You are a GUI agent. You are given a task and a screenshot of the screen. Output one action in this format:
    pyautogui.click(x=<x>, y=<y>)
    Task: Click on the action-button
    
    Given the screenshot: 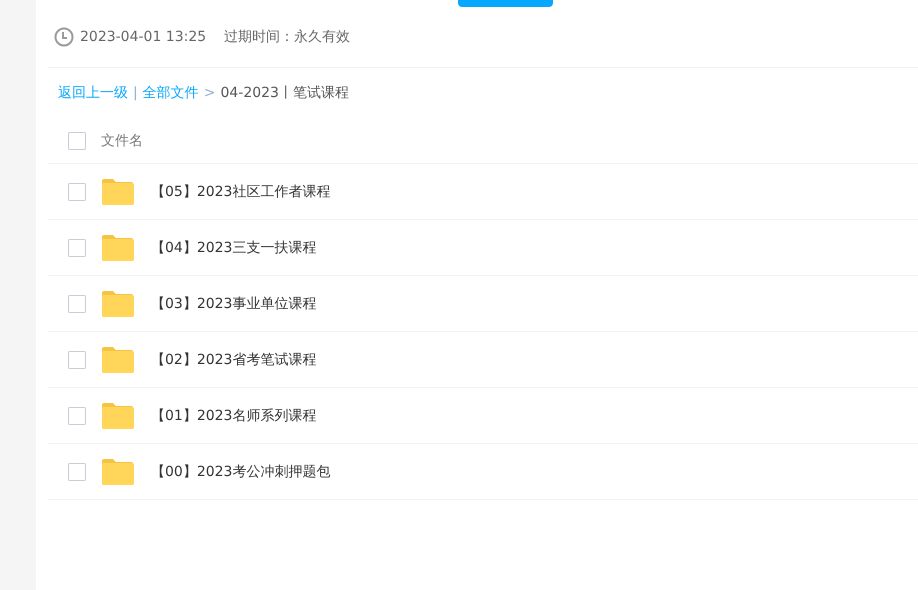 What is the action you would take?
    pyautogui.click(x=505, y=3)
    